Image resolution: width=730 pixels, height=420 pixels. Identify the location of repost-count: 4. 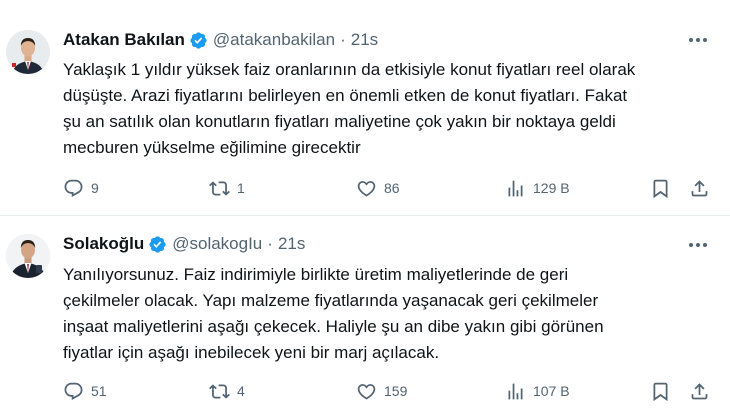
(241, 391).